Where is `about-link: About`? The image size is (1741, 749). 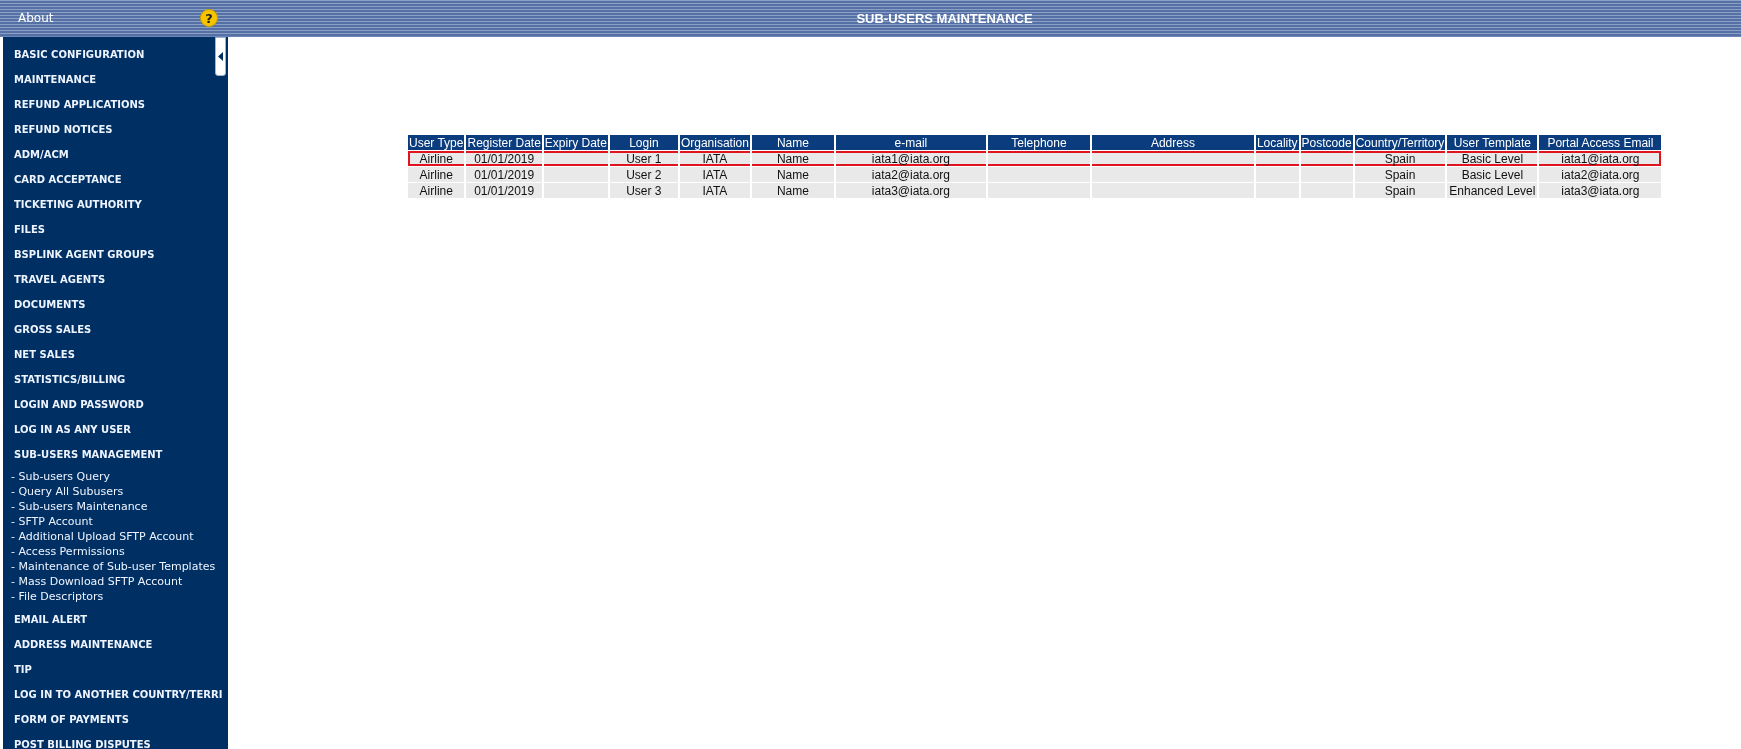
about-link: About is located at coordinates (36, 18).